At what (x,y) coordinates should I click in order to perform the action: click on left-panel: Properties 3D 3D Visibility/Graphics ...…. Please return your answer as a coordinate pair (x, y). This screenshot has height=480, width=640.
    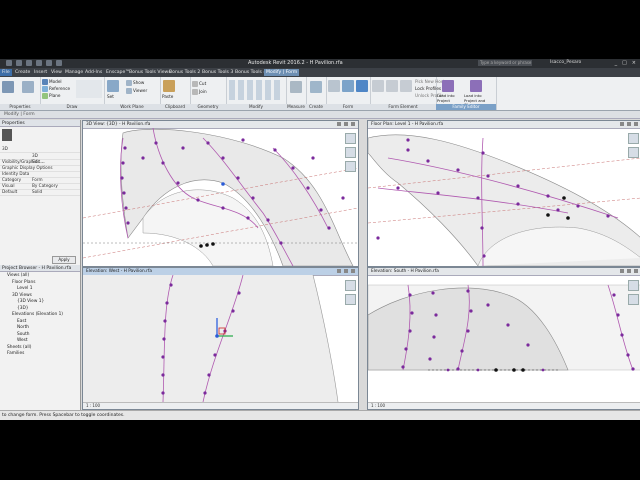
    Looking at the image, I should click on (40, 265).